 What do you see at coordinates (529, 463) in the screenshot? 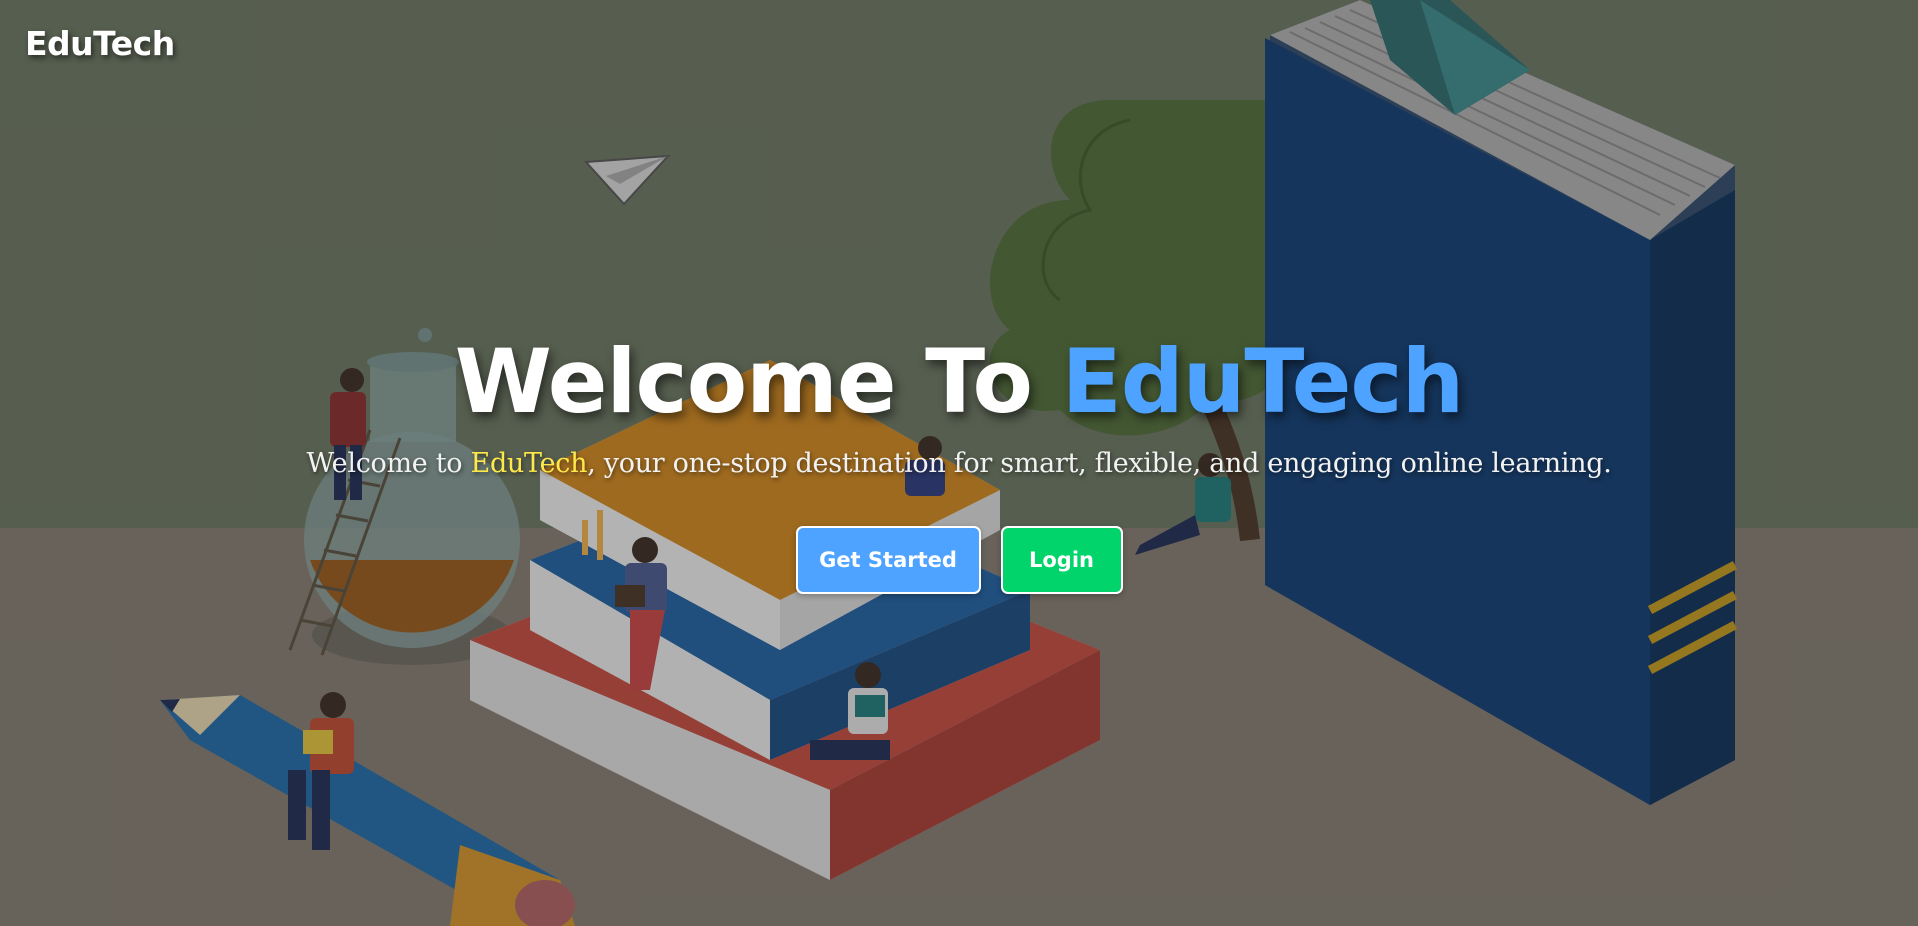
I see `hero-subtitle-brand: EduTech` at bounding box center [529, 463].